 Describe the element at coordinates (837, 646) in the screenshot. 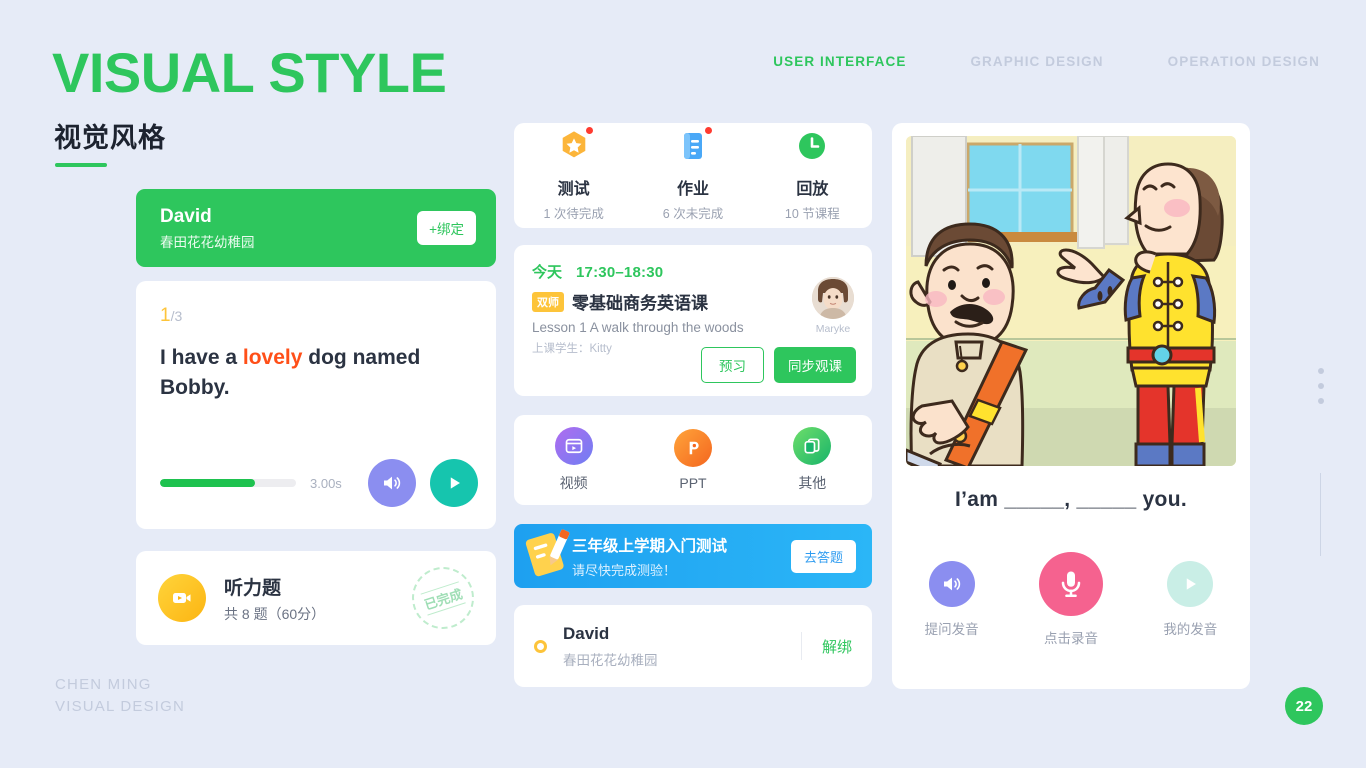

I see `unbind-button: 解绑` at that location.